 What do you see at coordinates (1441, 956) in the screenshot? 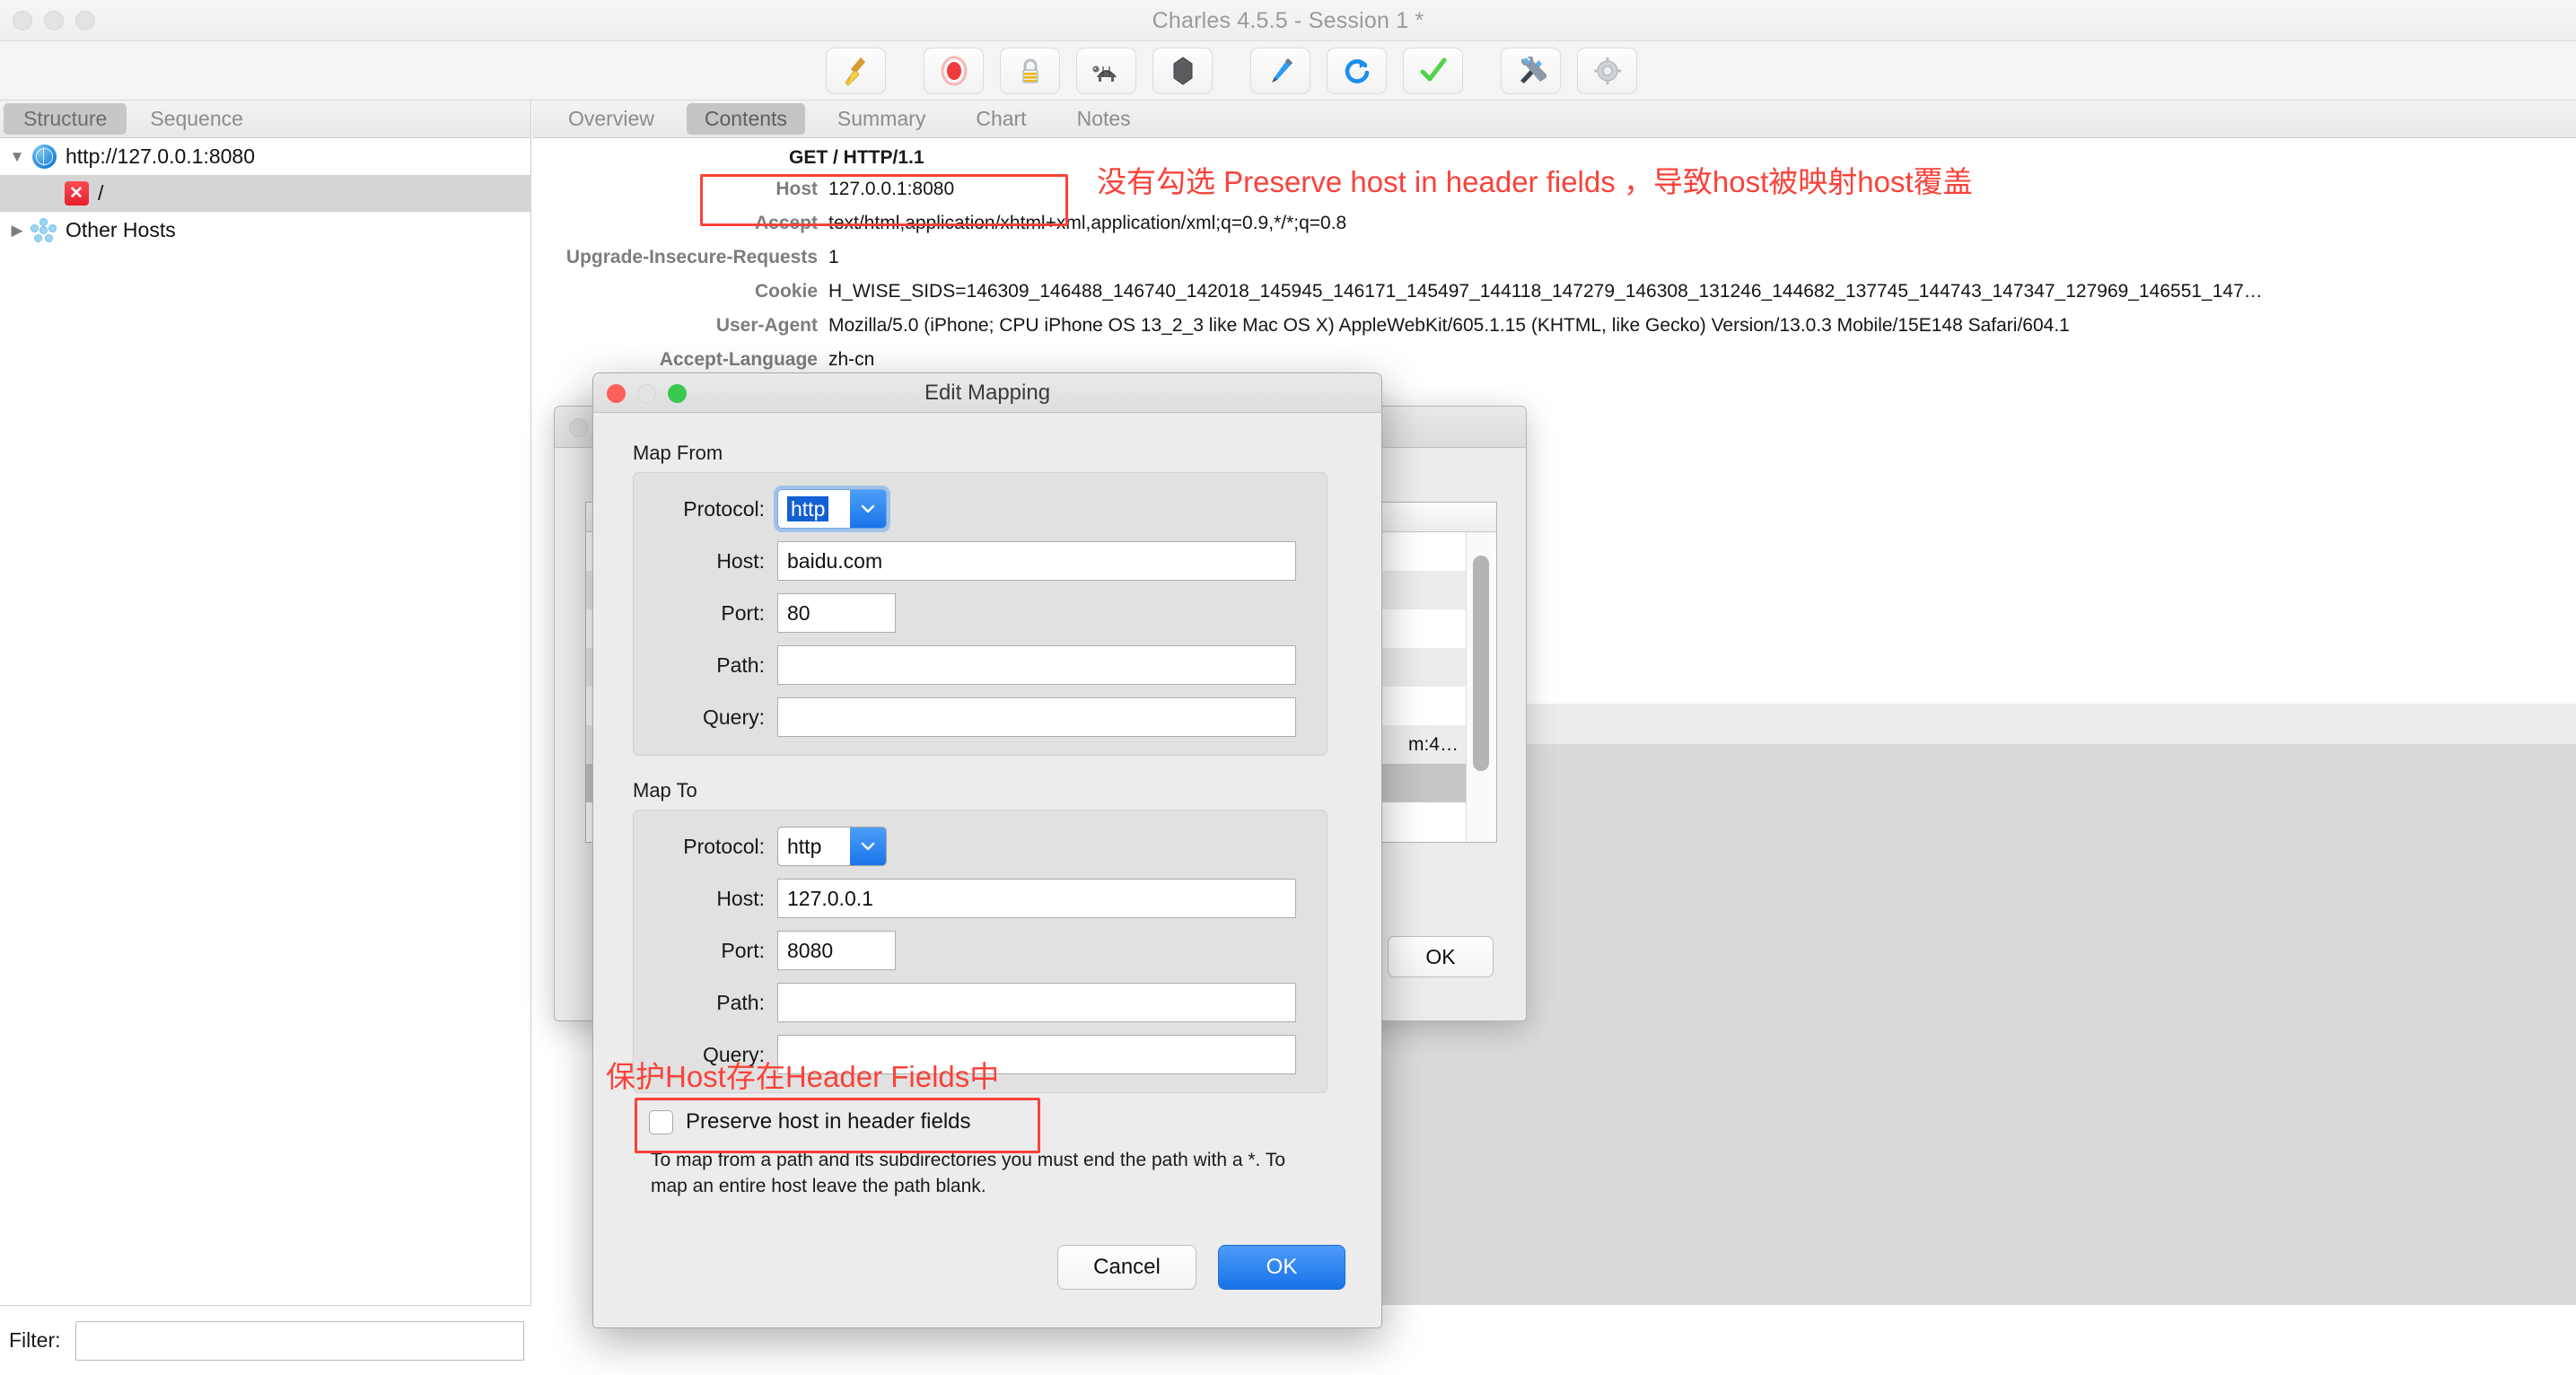
I see `bgwindow-ok-button: OK` at bounding box center [1441, 956].